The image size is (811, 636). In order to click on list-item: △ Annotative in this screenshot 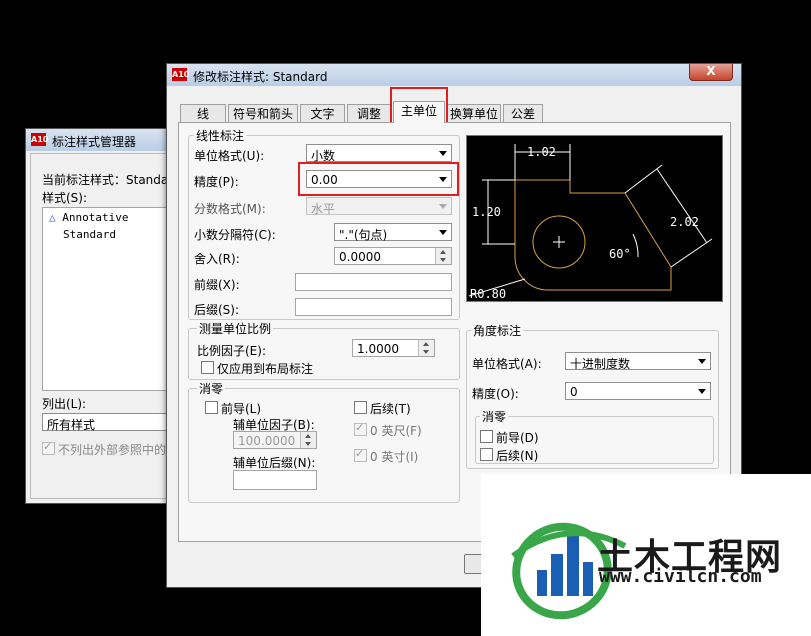, I will do `click(88, 217)`.